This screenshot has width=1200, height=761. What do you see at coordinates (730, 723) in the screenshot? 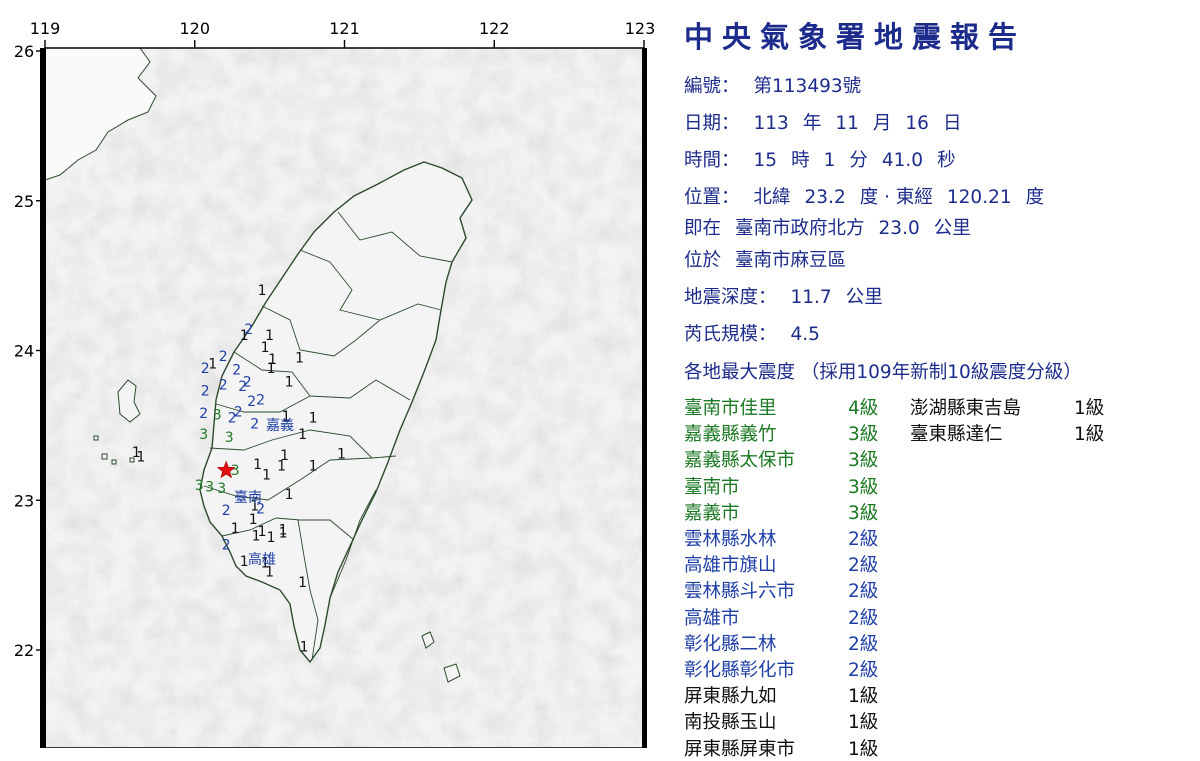
I see `station-name: 南投縣玉山` at bounding box center [730, 723].